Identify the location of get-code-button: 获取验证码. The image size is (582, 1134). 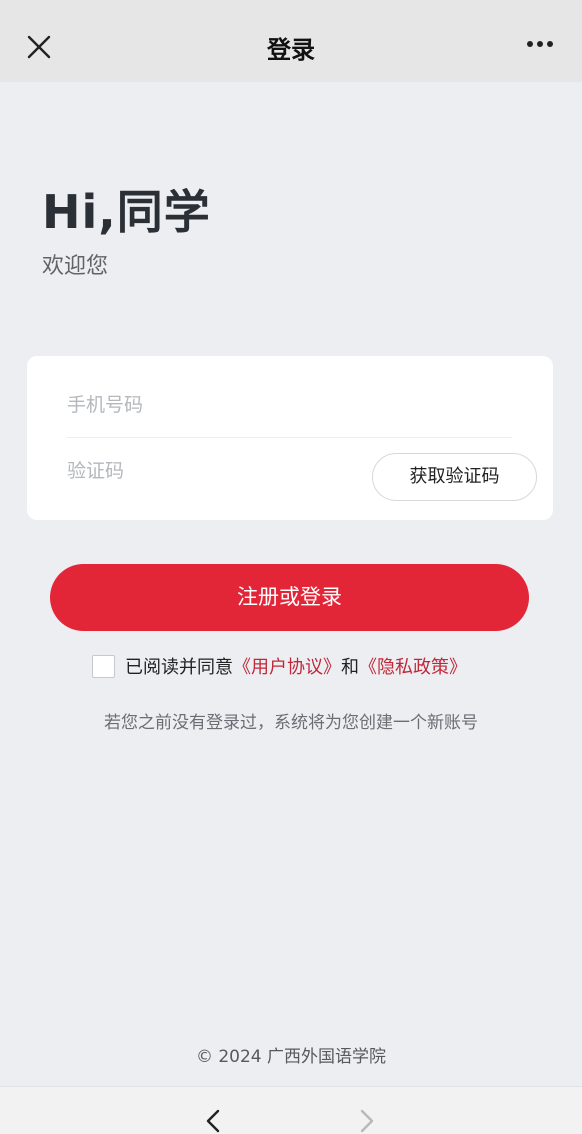
(454, 477).